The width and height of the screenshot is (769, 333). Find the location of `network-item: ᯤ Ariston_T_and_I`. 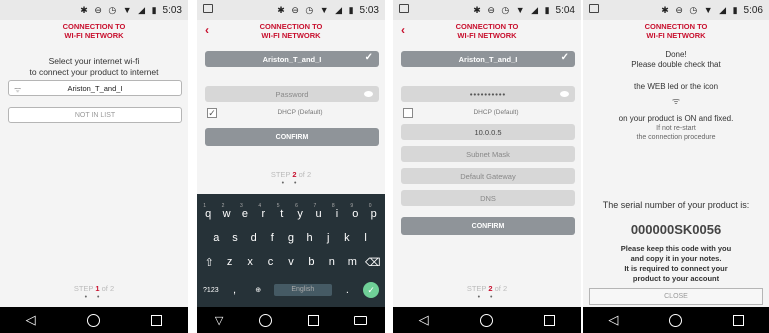

network-item: ᯤ Ariston_T_and_I is located at coordinates (95, 88).